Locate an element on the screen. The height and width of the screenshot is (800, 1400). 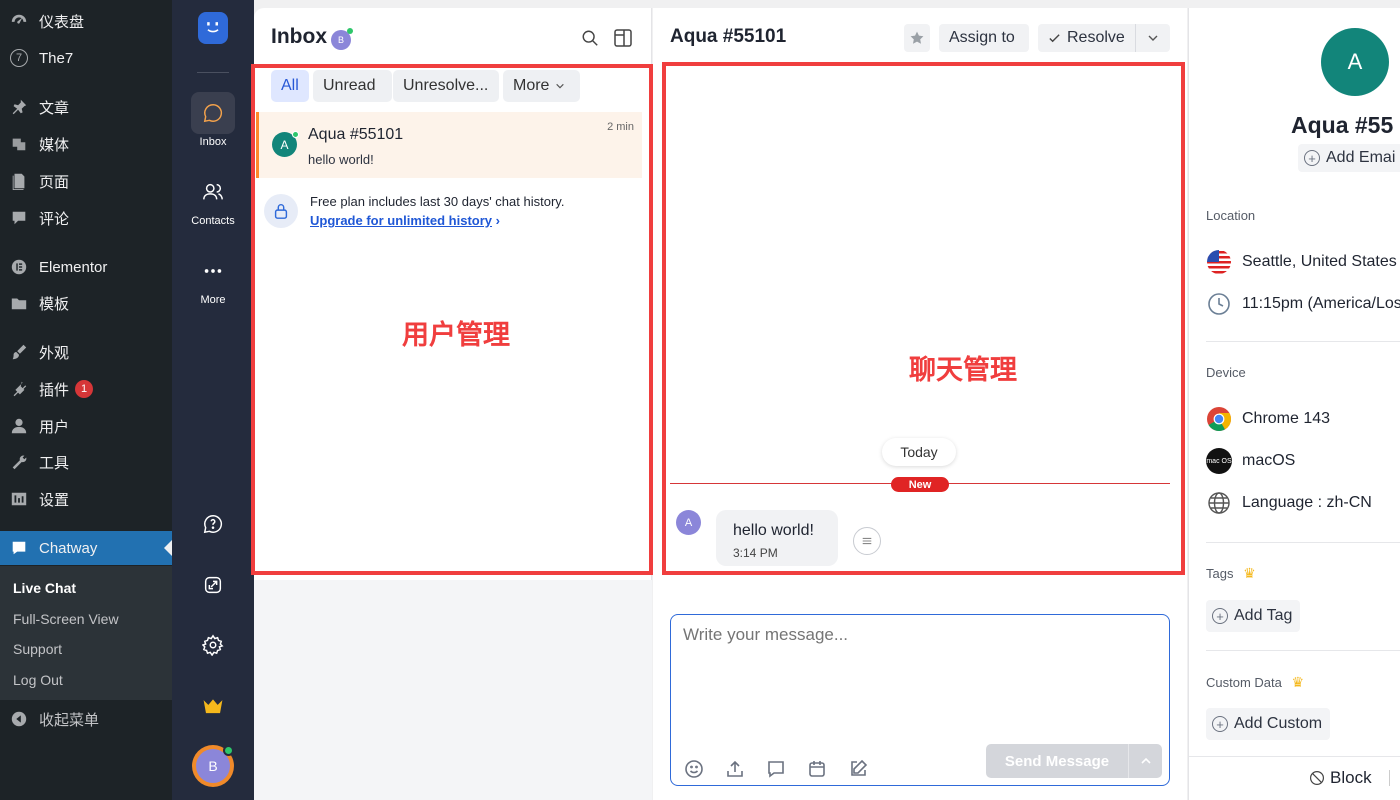
chevron-down-icon is located at coordinates (1153, 38).